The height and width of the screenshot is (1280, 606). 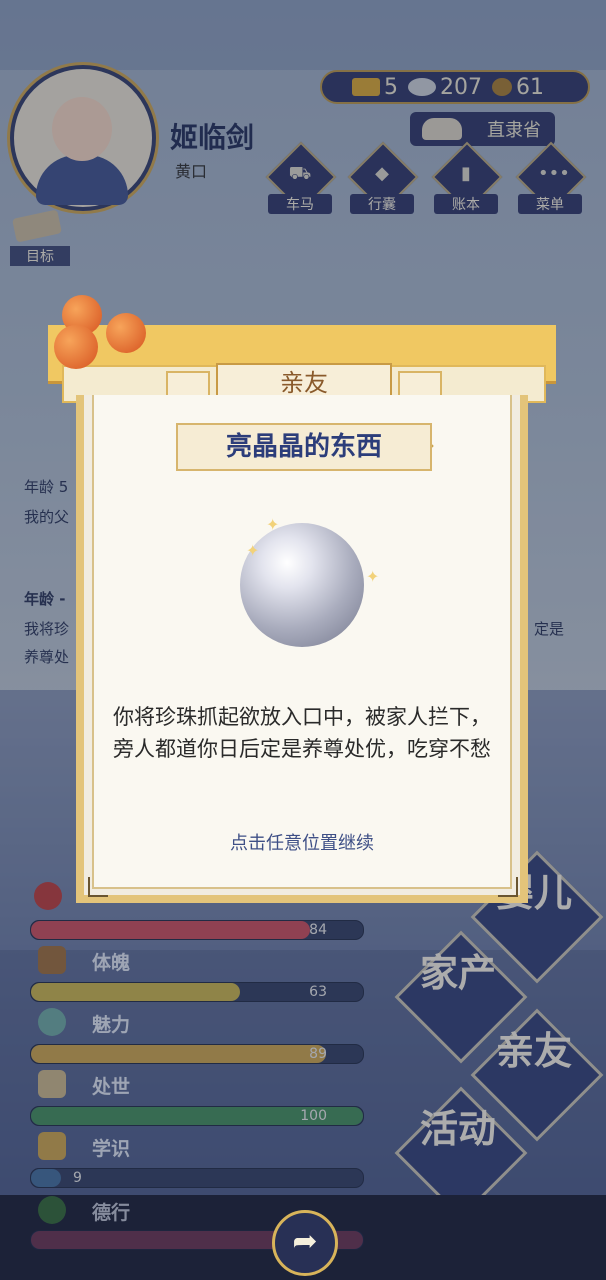 I want to click on share-button: ➦, so click(x=305, y=1243).